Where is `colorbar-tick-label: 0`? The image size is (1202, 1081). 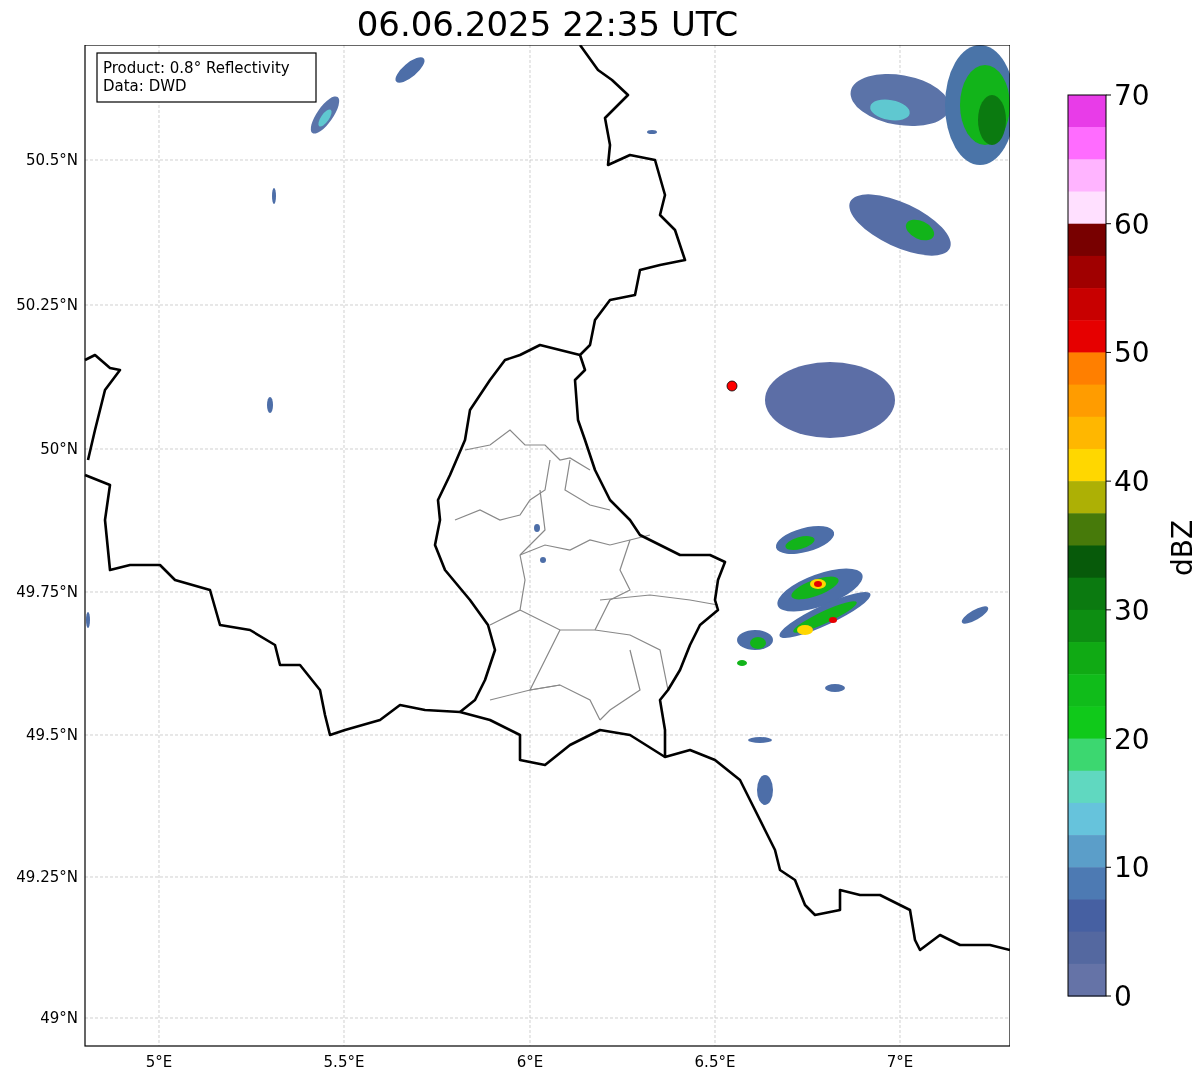
colorbar-tick-label: 0 is located at coordinates (1123, 996).